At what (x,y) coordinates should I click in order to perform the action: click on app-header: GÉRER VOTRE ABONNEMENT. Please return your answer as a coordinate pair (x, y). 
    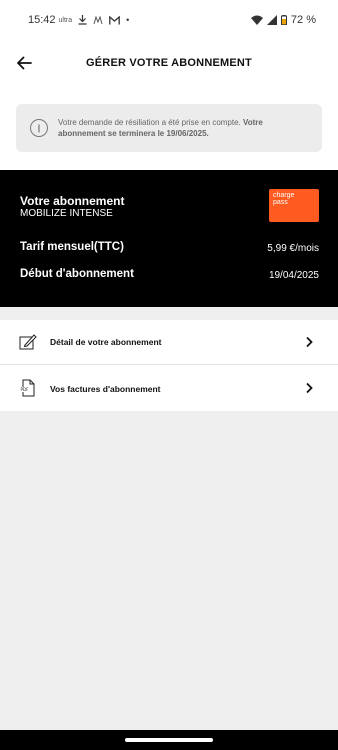
    Looking at the image, I should click on (169, 63).